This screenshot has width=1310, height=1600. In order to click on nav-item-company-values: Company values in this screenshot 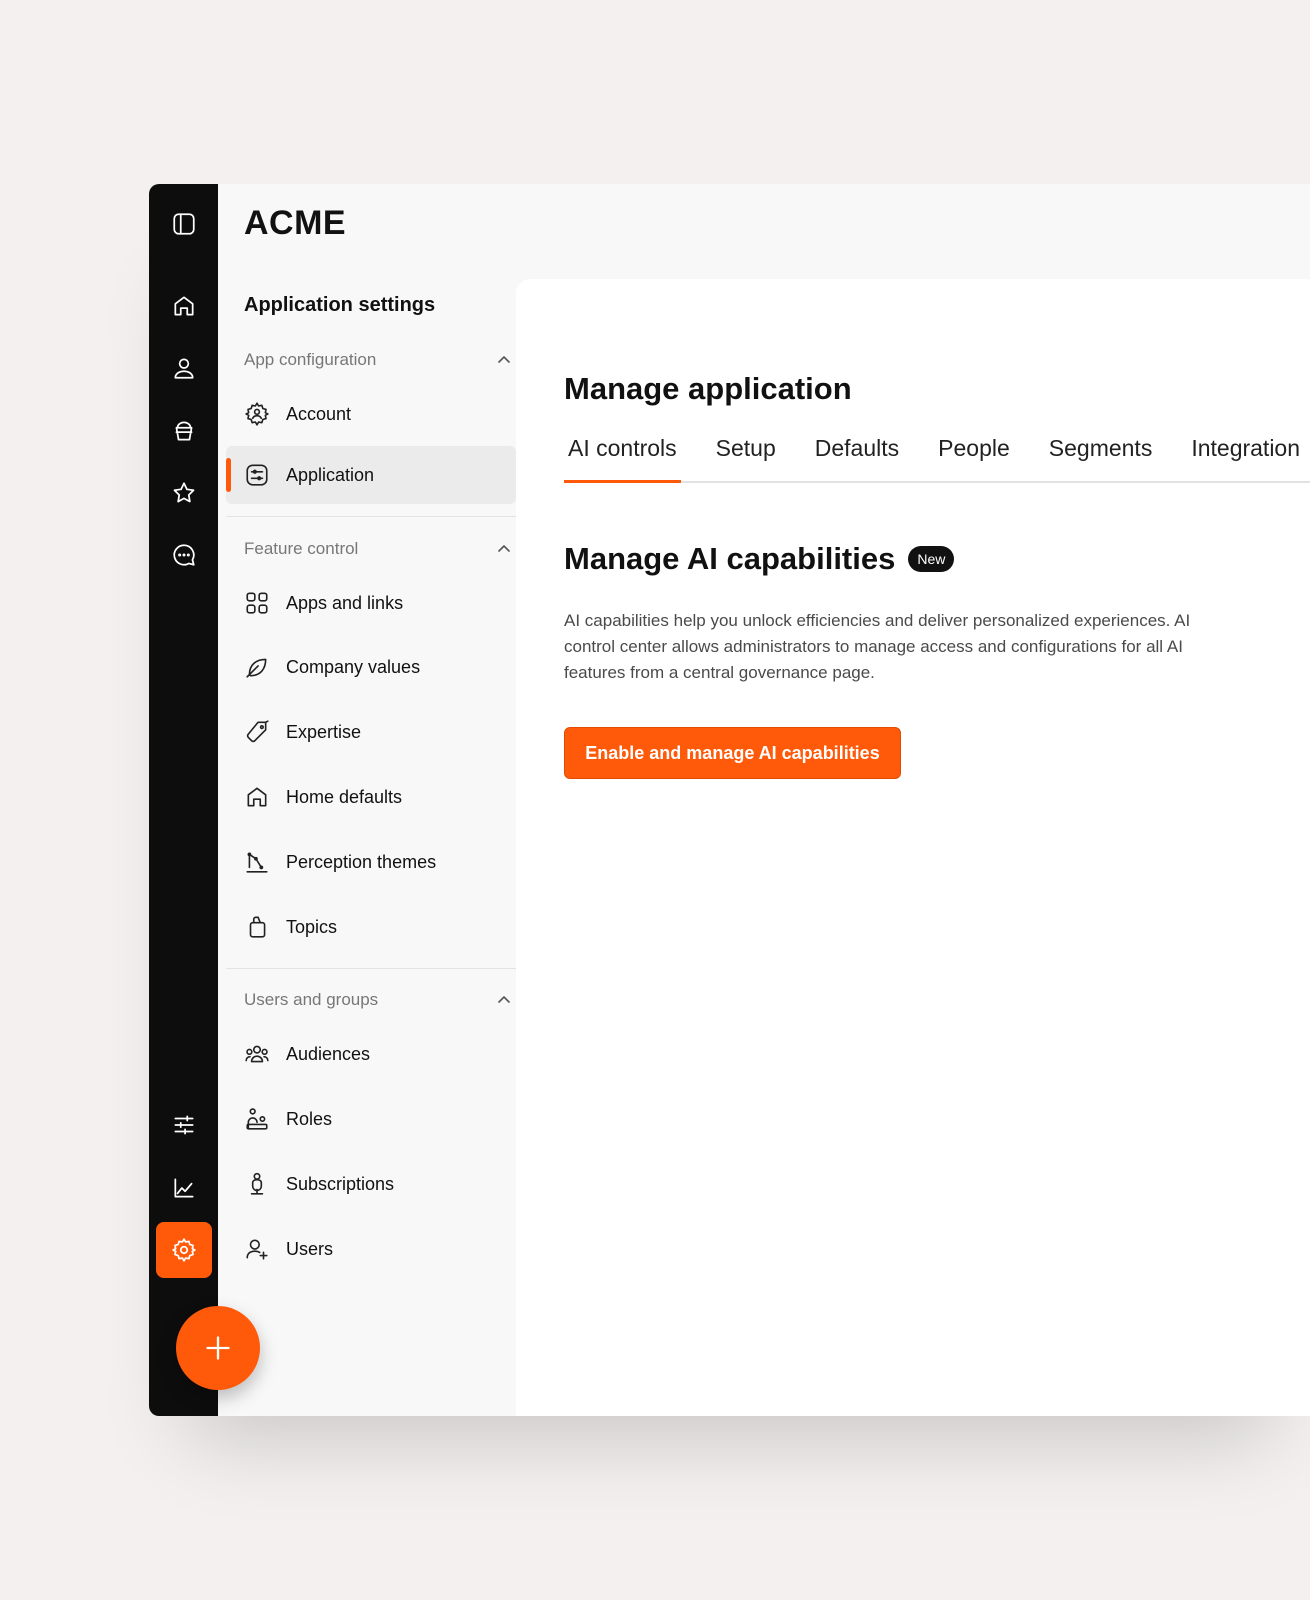, I will do `click(371, 667)`.